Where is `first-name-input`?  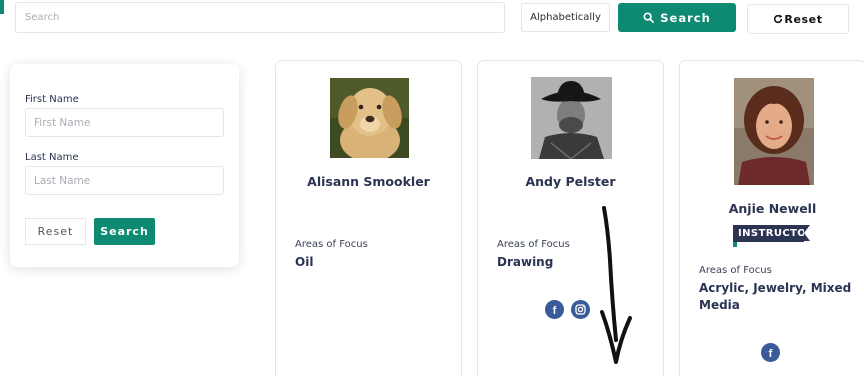
first-name-input is located at coordinates (124, 122).